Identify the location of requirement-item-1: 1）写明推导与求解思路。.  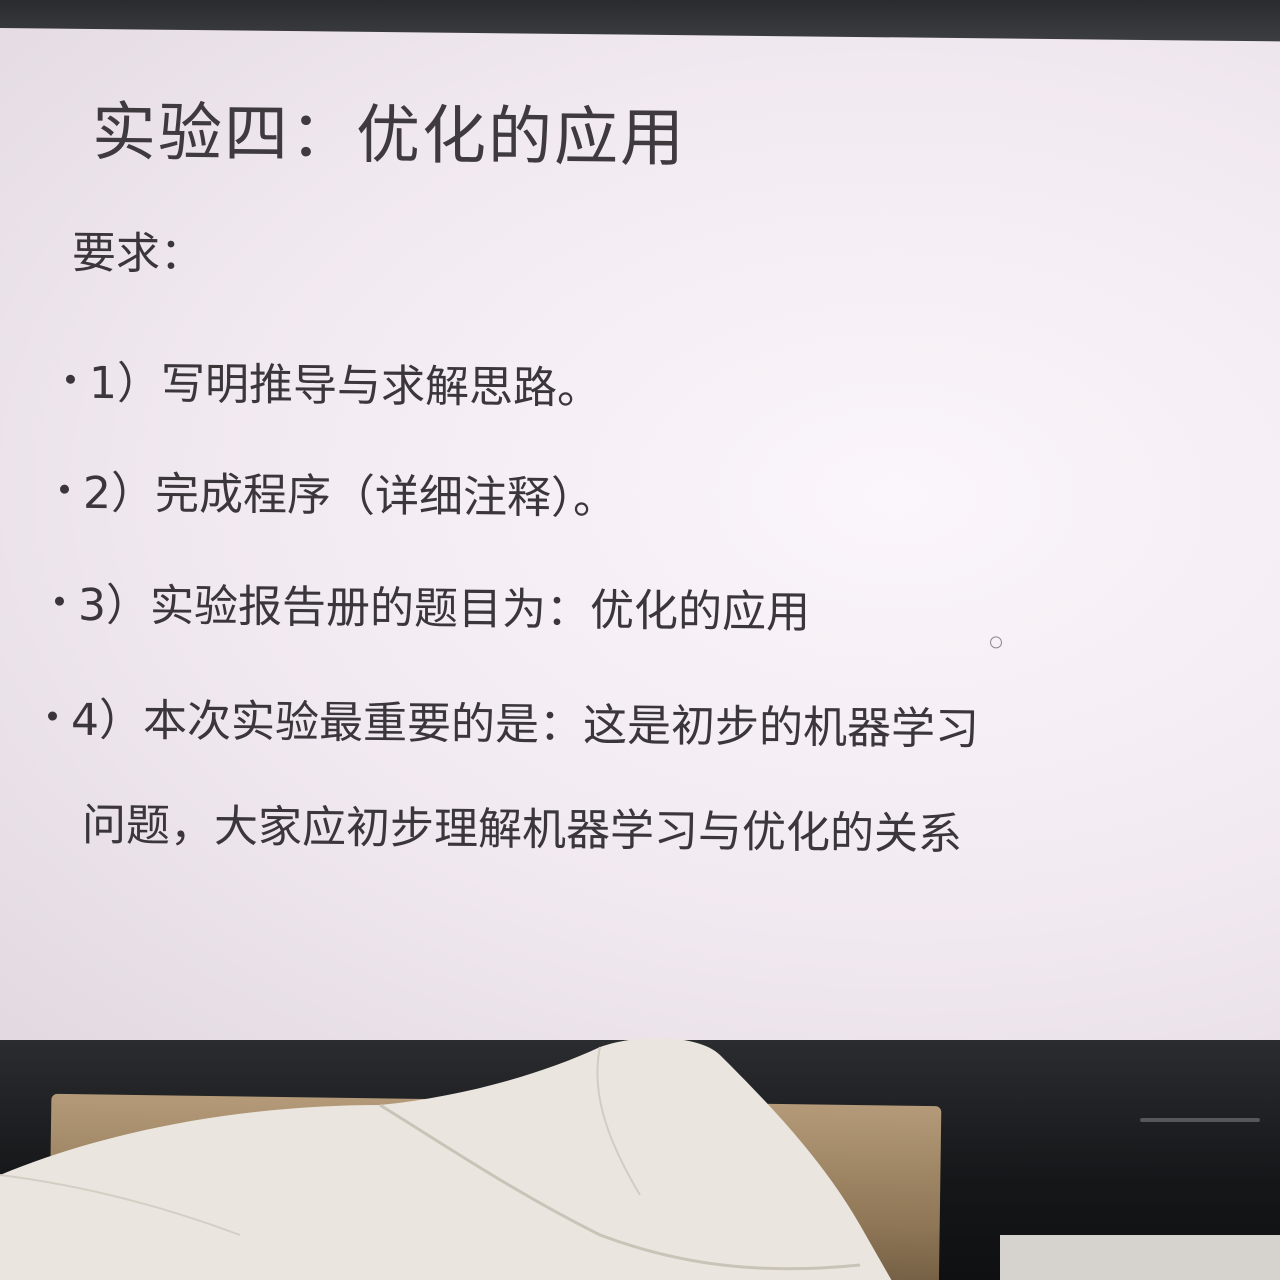
(333, 382).